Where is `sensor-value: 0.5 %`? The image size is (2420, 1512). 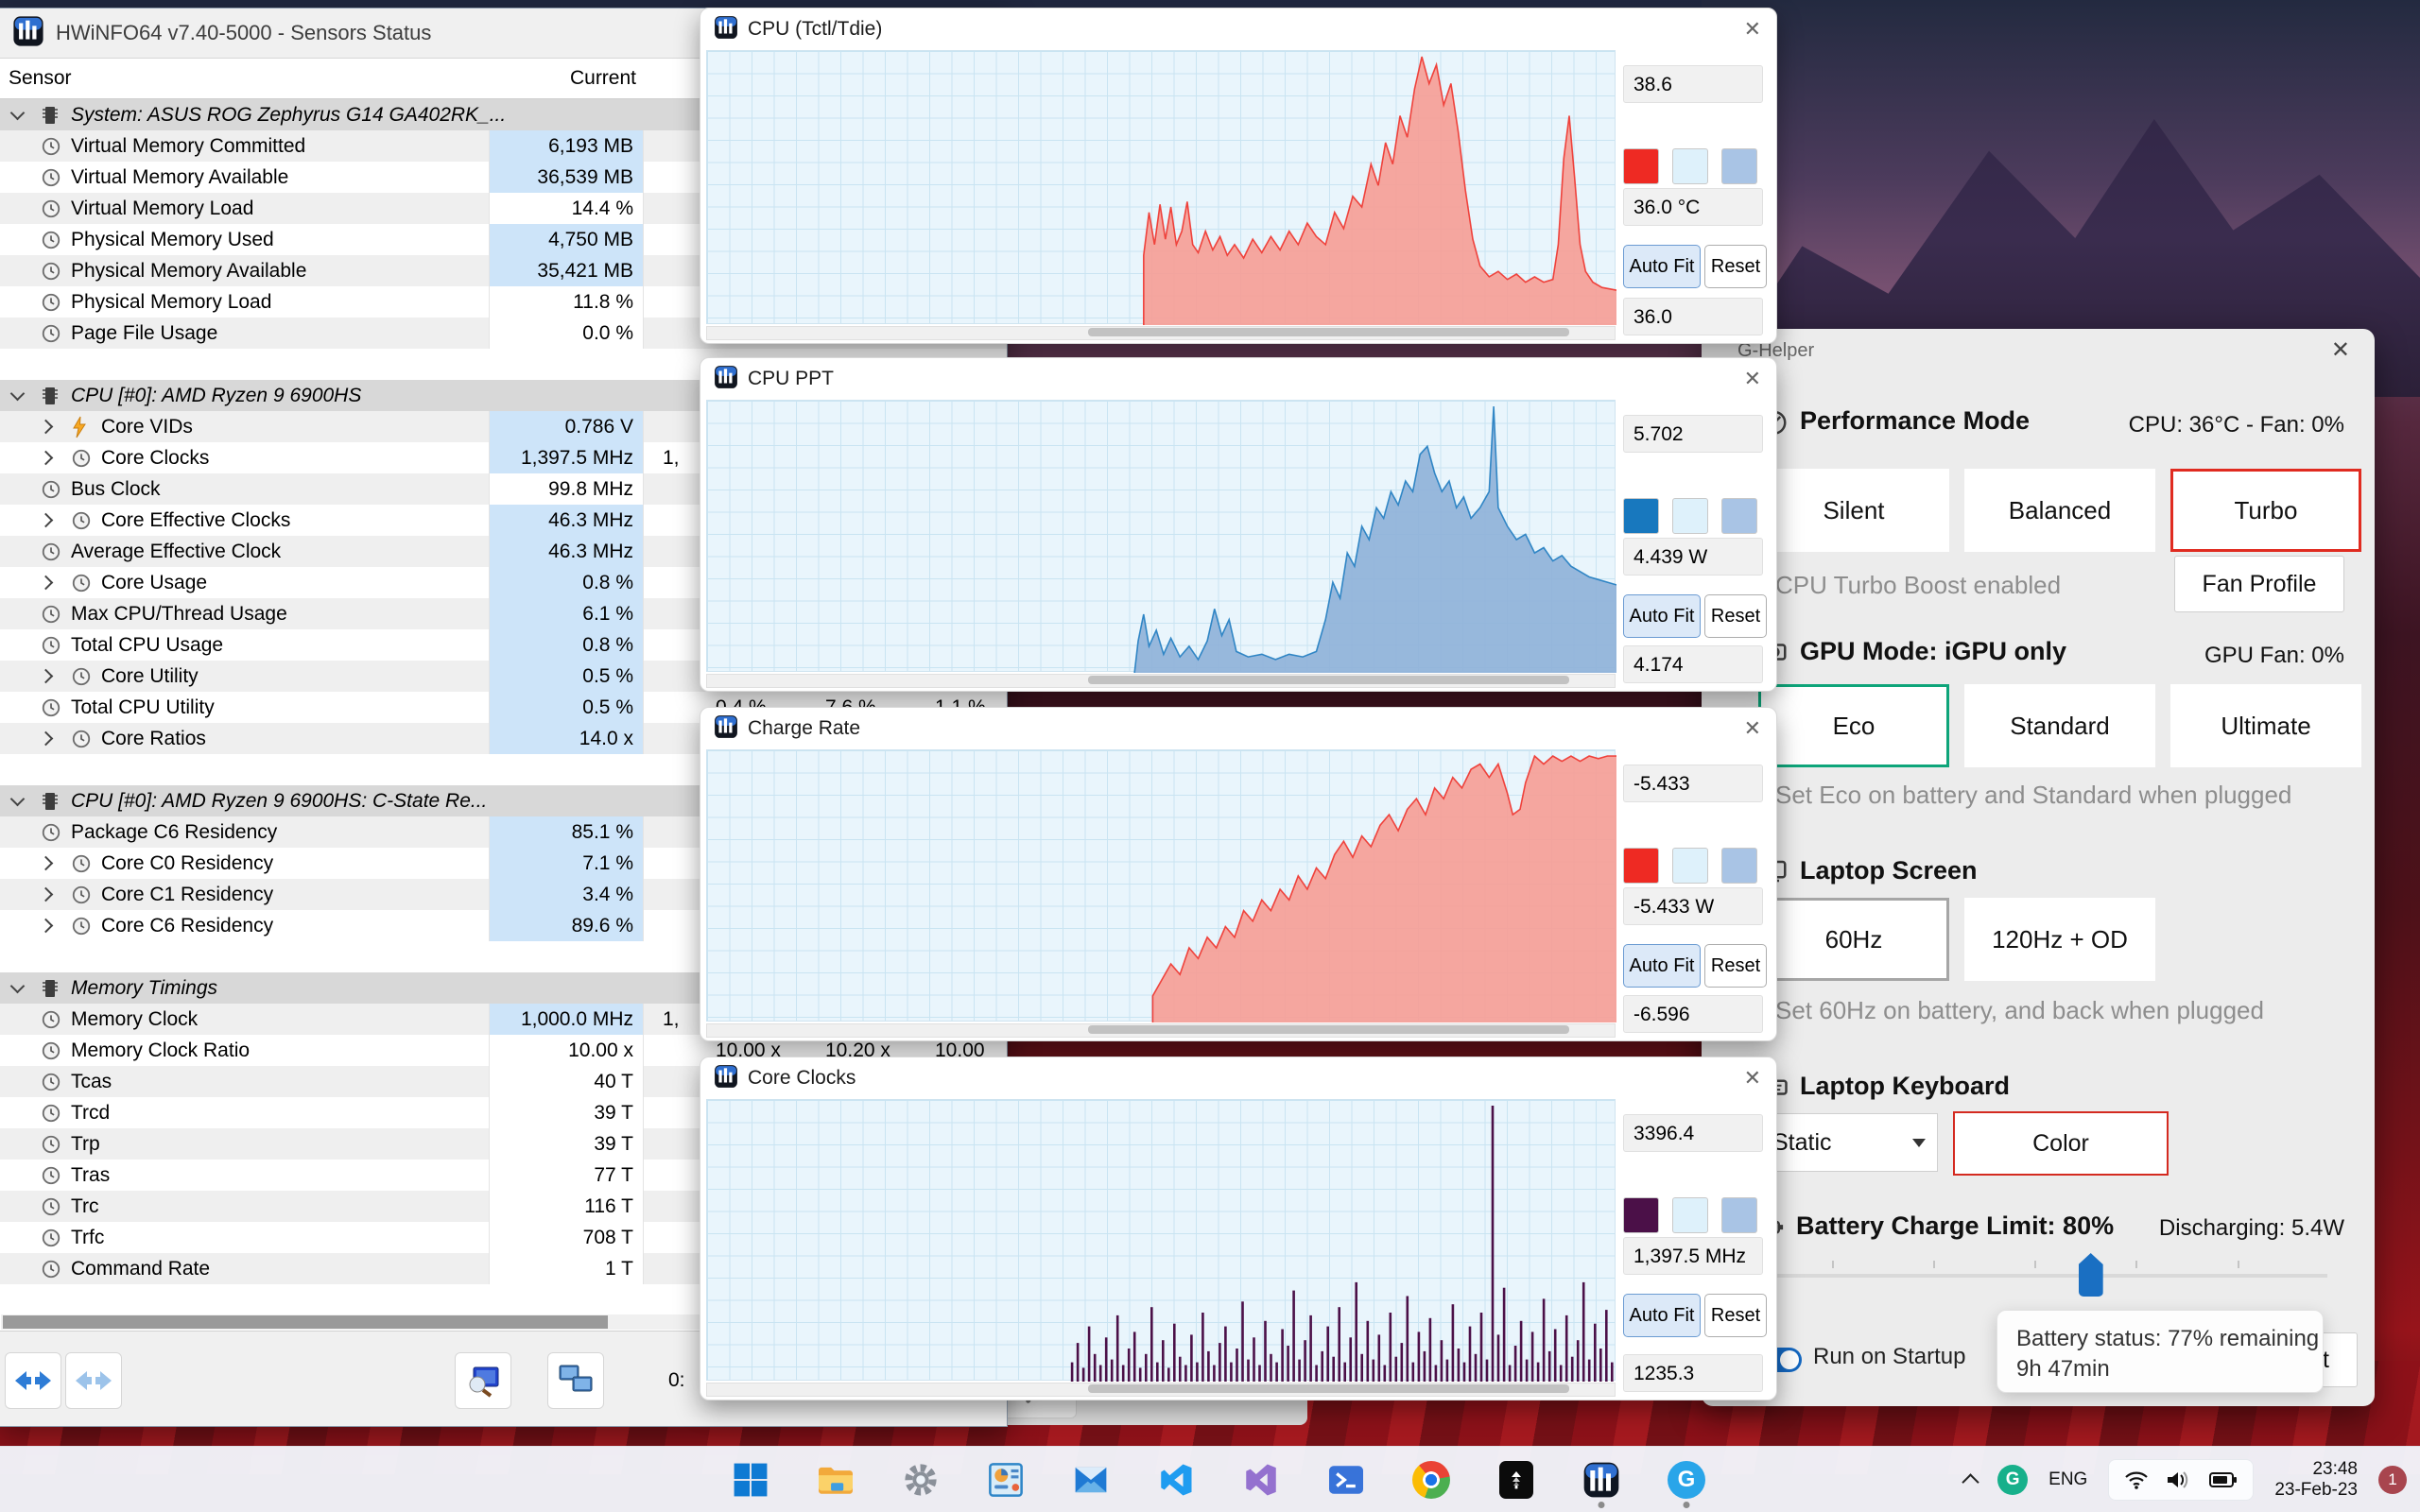
sensor-value: 0.5 % is located at coordinates (566, 707).